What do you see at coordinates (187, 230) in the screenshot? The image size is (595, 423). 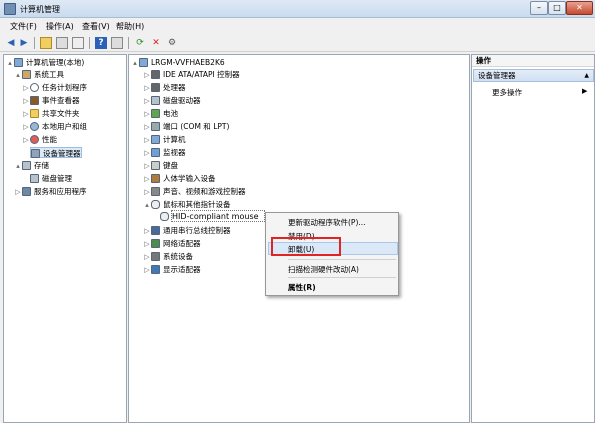 I see `device-category: ▷ 通用串行总线控制器` at bounding box center [187, 230].